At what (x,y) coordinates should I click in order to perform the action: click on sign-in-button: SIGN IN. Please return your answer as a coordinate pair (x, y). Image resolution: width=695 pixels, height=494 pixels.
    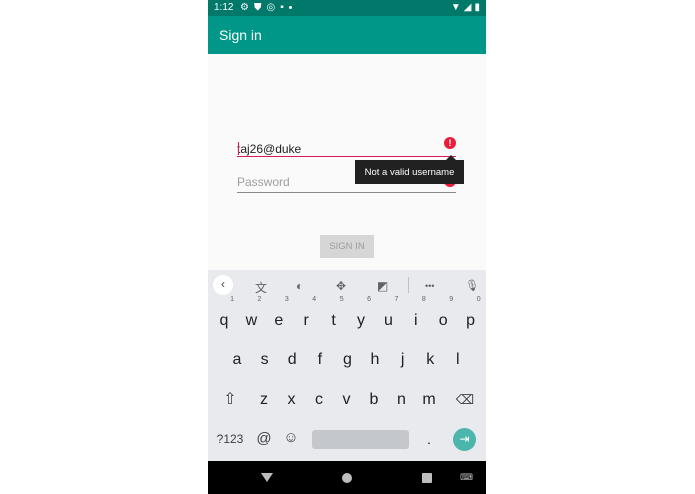
    Looking at the image, I should click on (347, 246).